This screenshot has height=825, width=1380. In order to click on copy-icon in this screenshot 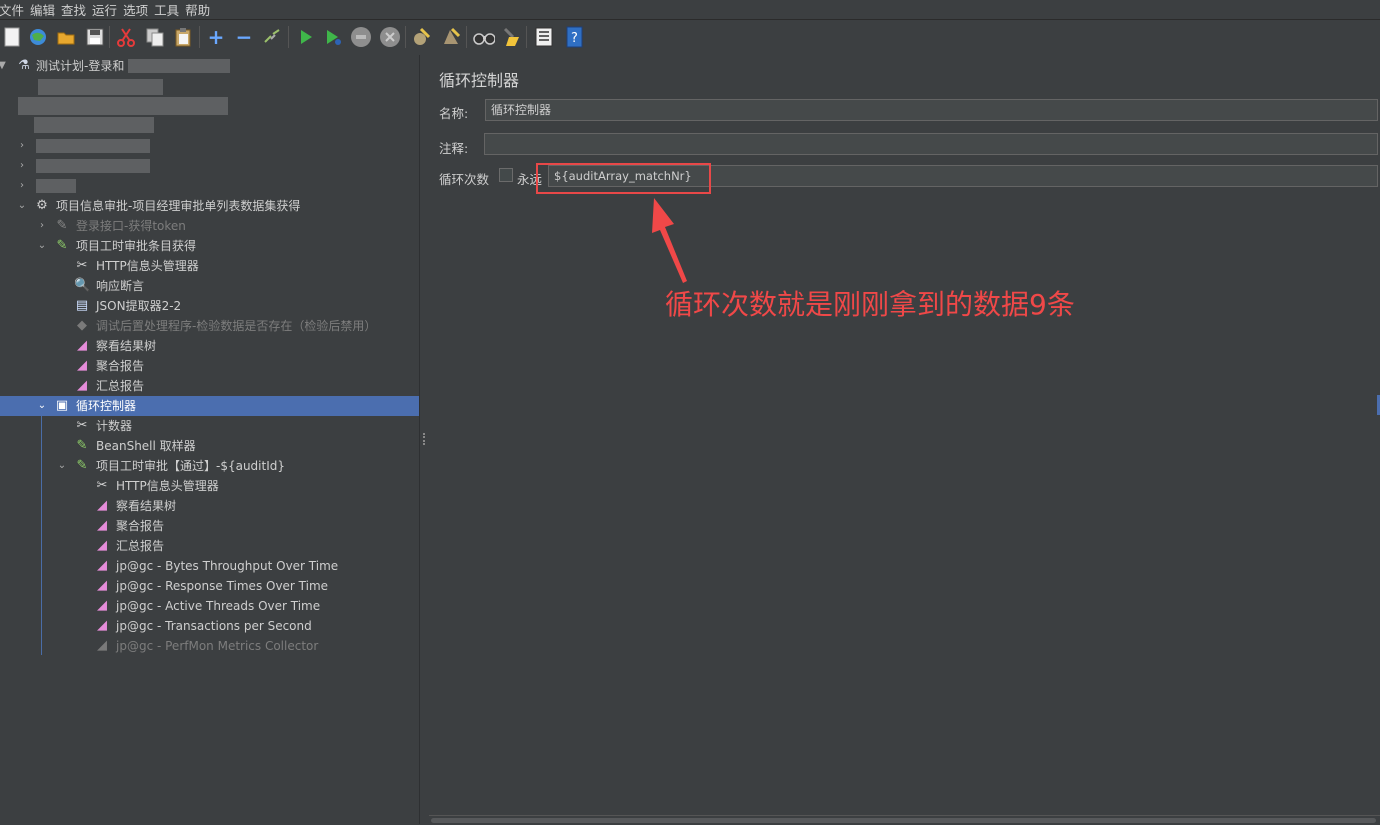, I will do `click(155, 37)`.